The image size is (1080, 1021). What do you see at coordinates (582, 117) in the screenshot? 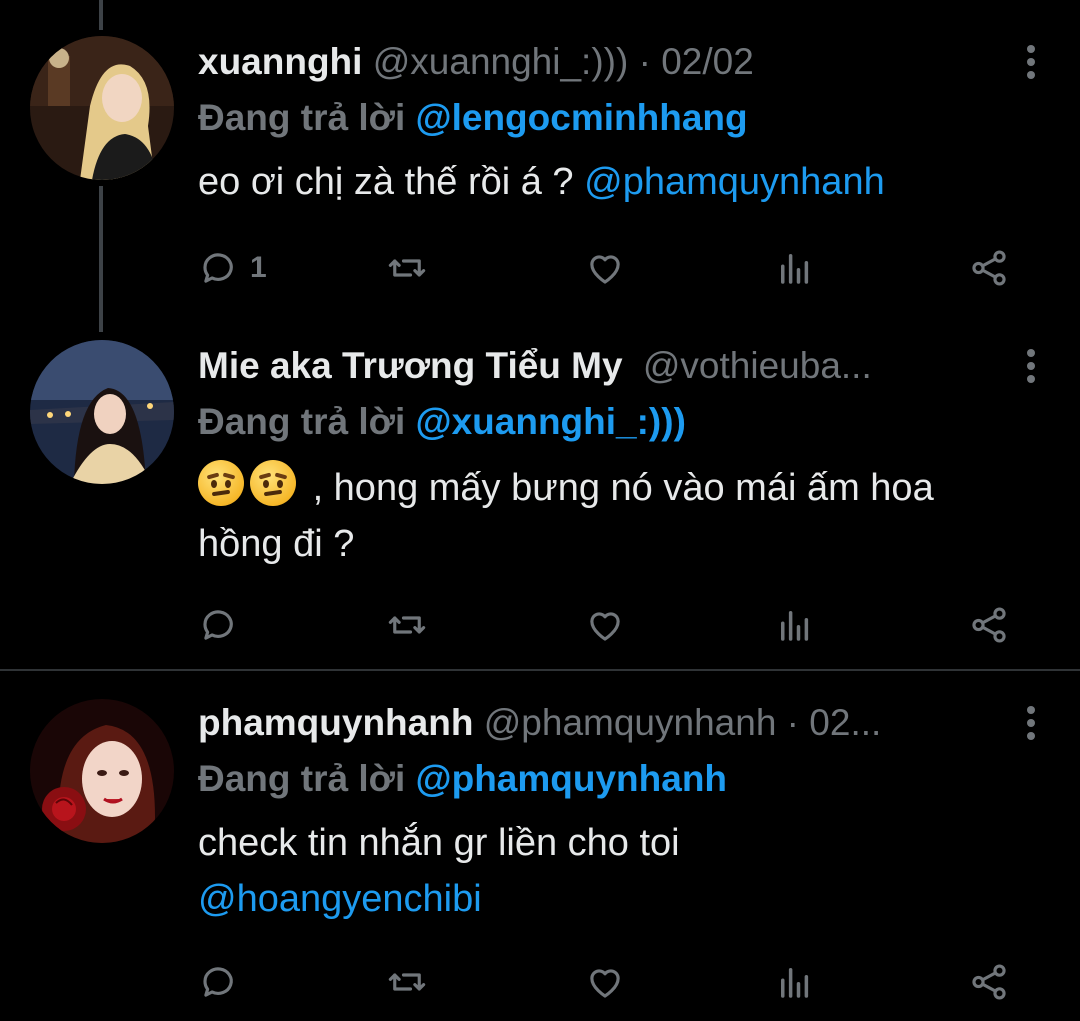
I see `reply-to-handle: @lengocminhhang` at bounding box center [582, 117].